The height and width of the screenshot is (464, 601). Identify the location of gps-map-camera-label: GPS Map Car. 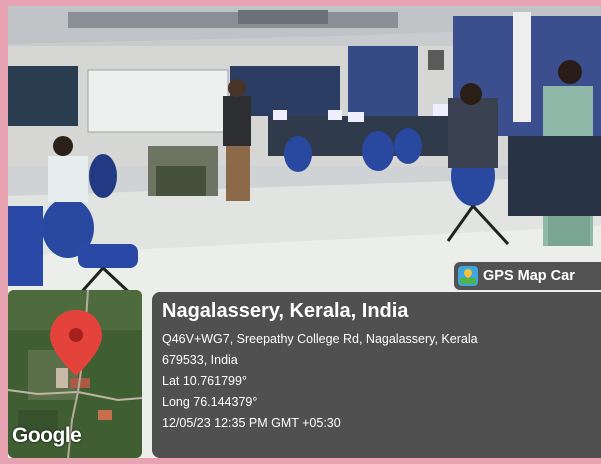
(529, 276).